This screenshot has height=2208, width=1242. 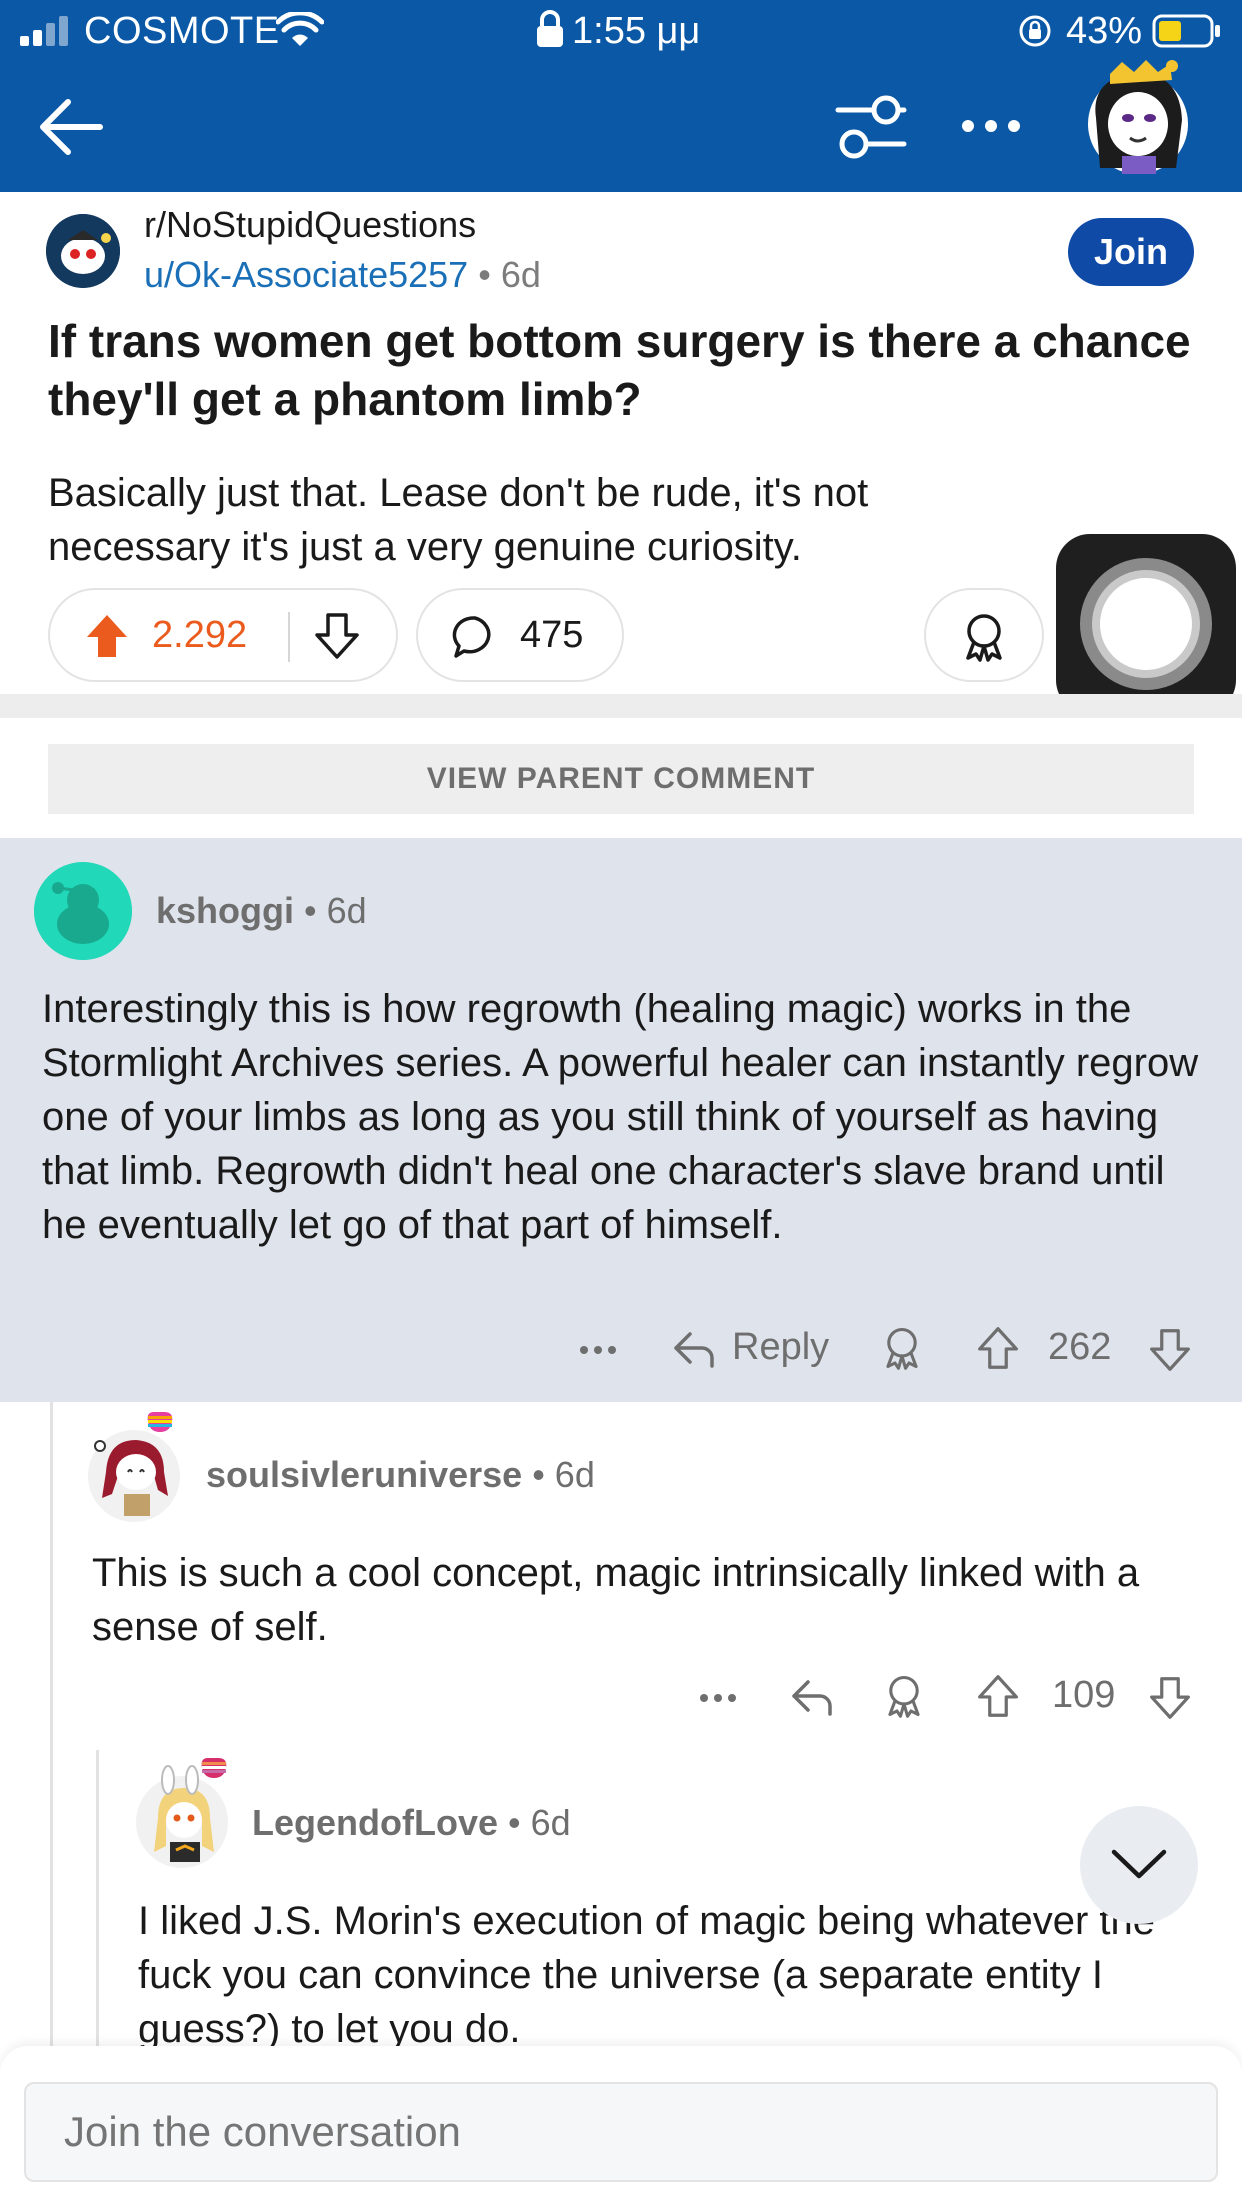 I want to click on comment-actions: 109, so click(x=950, y=1696).